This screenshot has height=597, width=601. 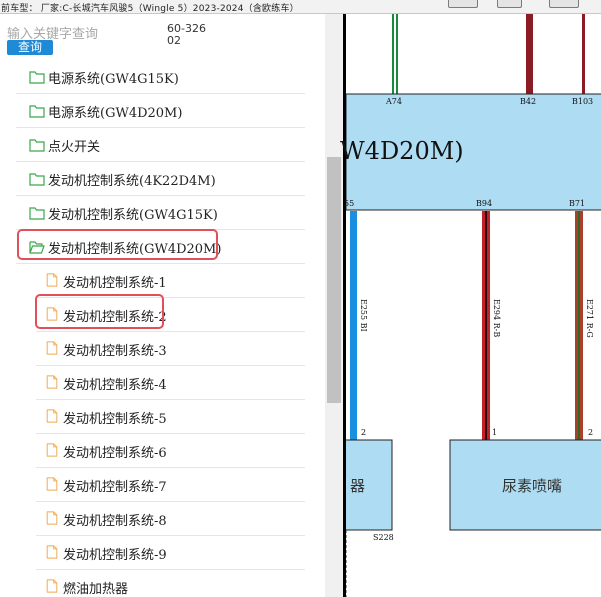 I want to click on tree-item-label: 发动机控制系统-6, so click(x=115, y=453).